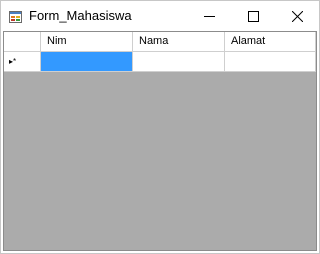 Image resolution: width=320 pixels, height=254 pixels. Describe the element at coordinates (22, 42) in the screenshot. I see `grid-corner-header` at that location.